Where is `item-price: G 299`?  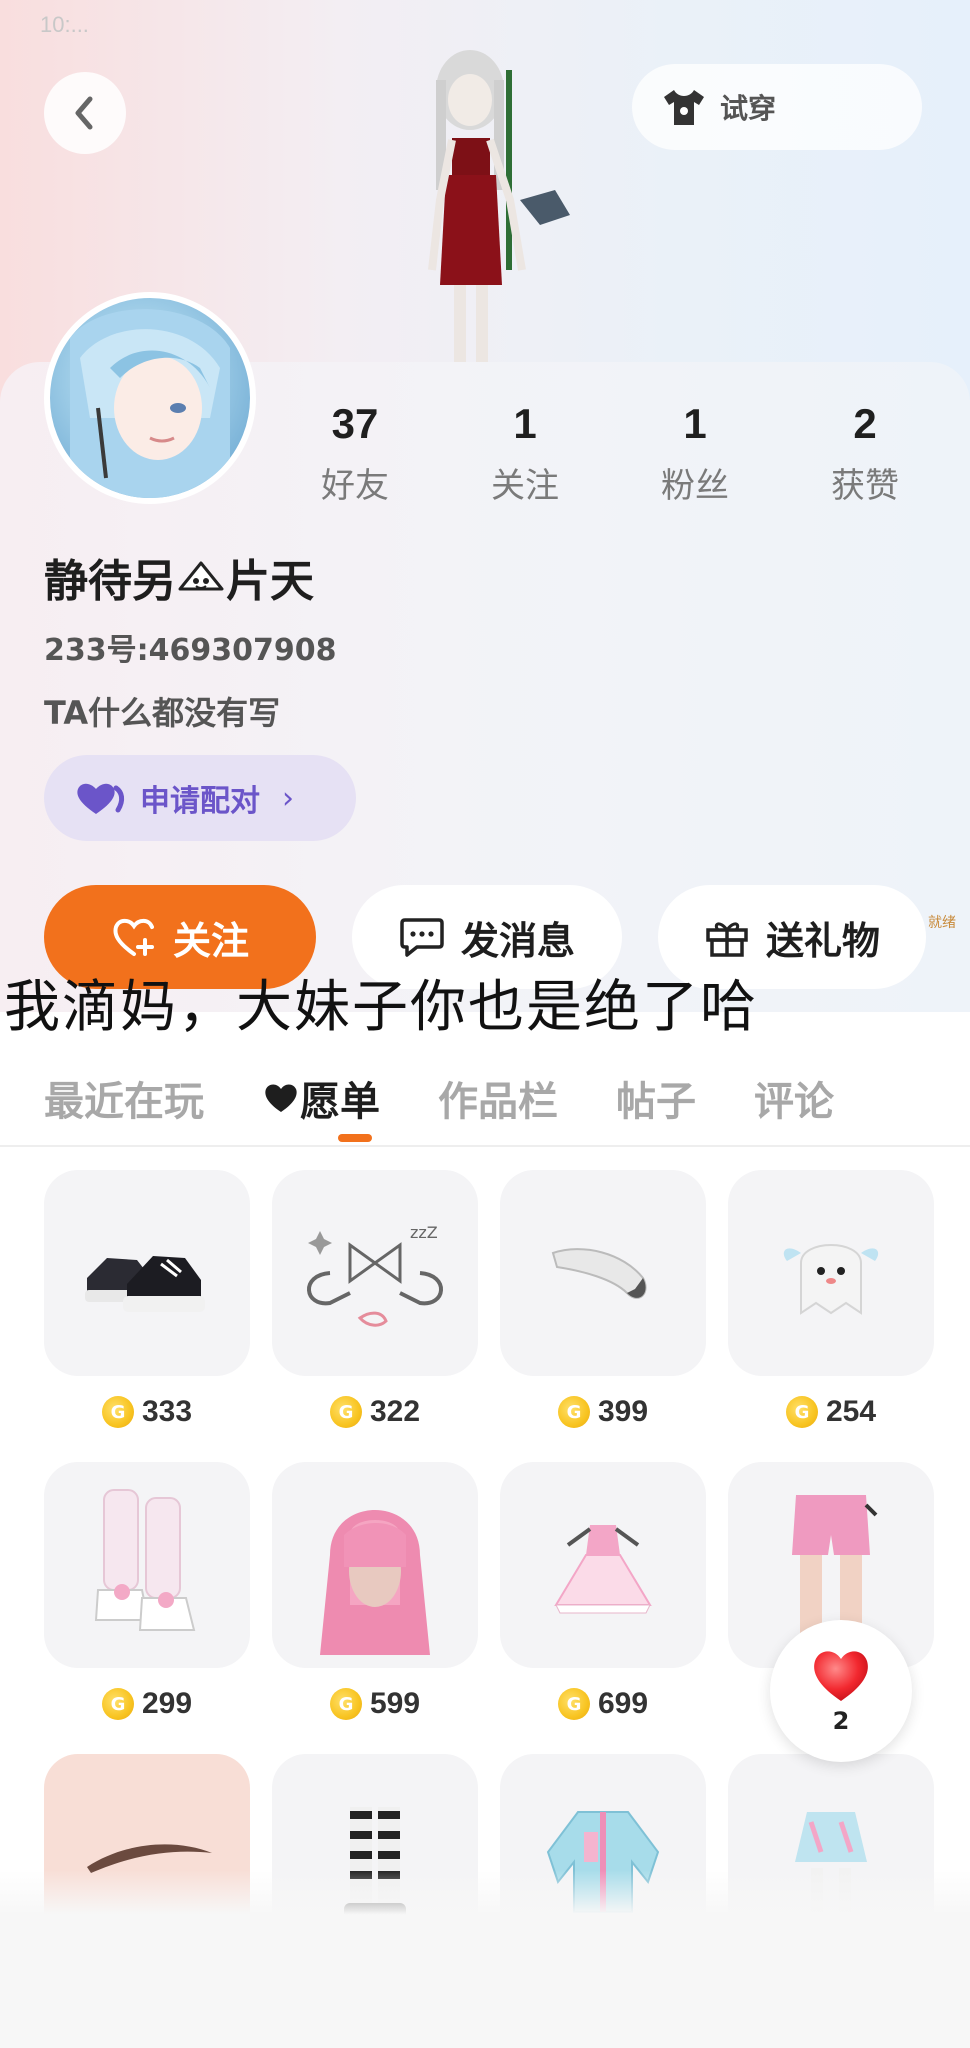
item-price: G 299 is located at coordinates (147, 1704).